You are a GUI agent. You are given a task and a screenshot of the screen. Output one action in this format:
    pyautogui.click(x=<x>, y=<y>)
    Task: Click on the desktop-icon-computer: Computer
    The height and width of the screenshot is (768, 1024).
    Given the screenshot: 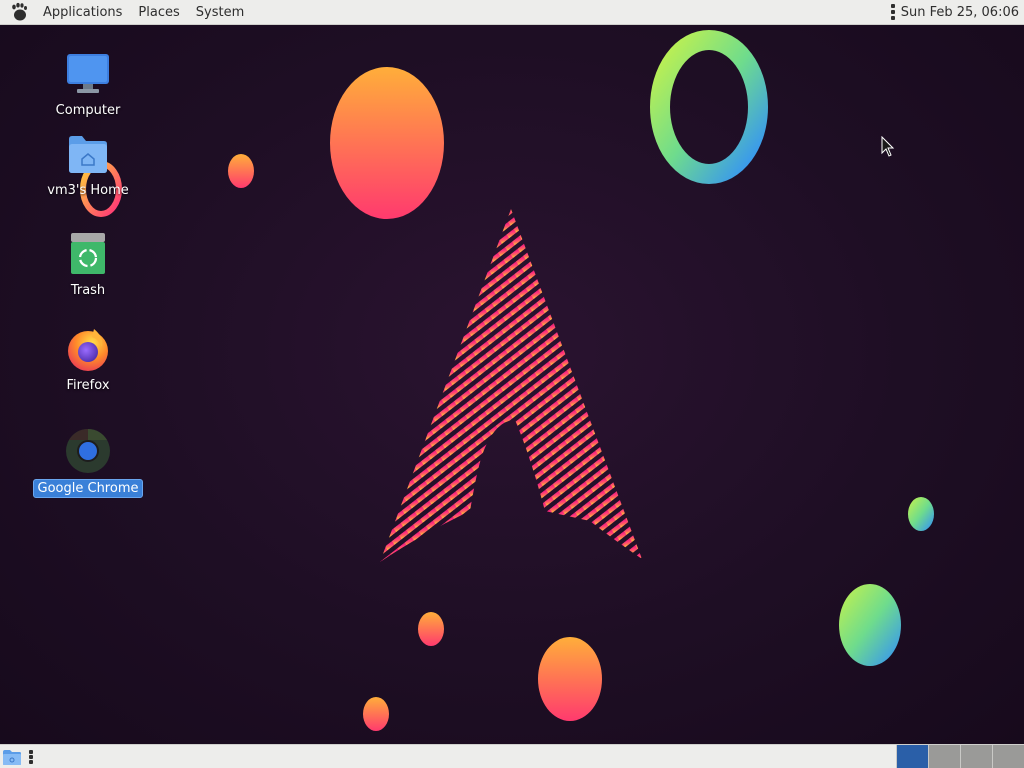 What is the action you would take?
    pyautogui.click(x=88, y=84)
    